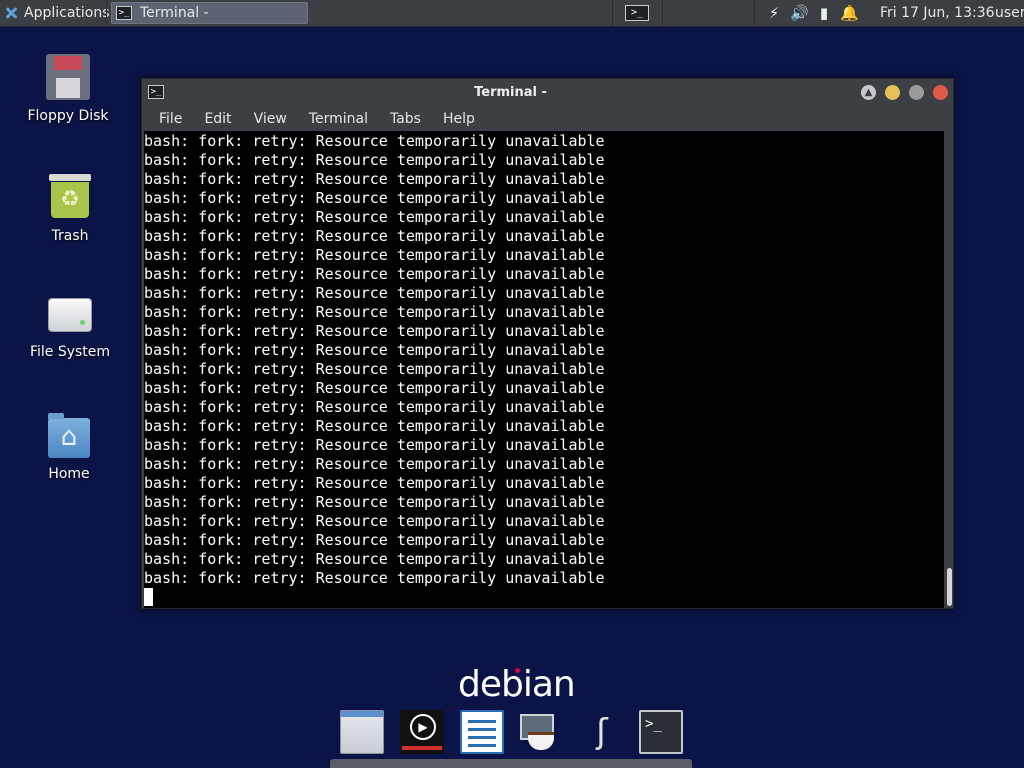 This screenshot has width=1024, height=768. I want to click on taskbar-button-terminal: >_ Terminal -, so click(209, 13).